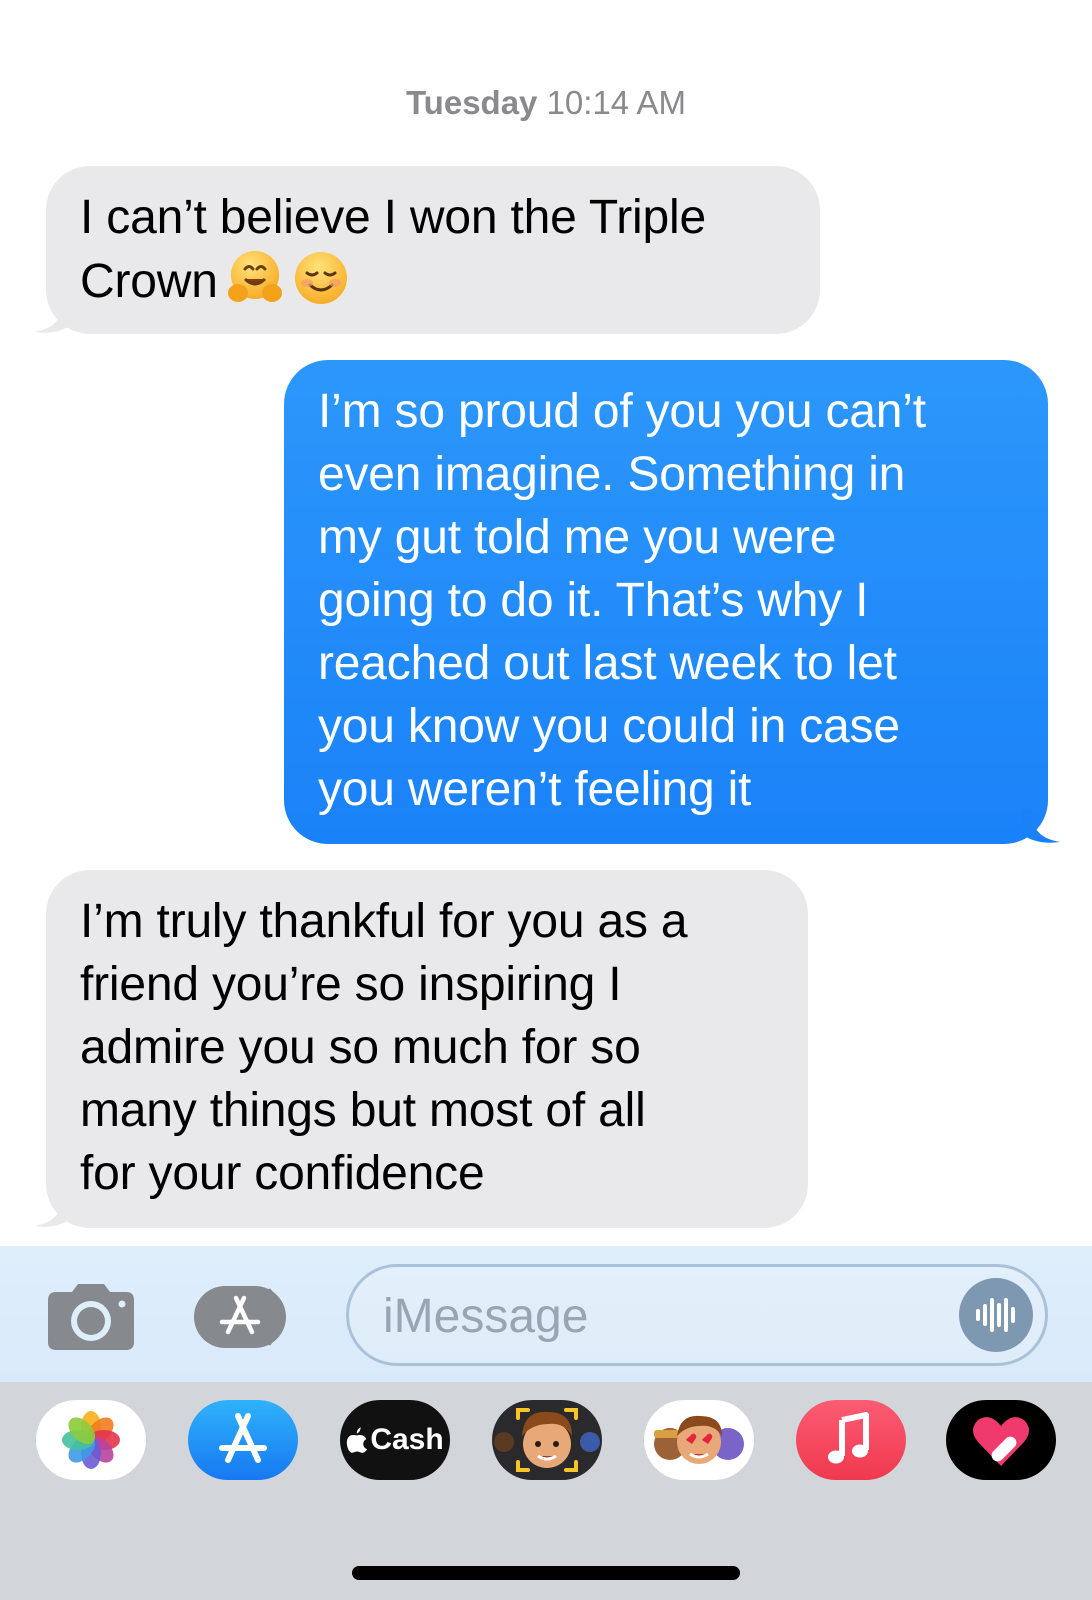 The width and height of the screenshot is (1092, 1600). I want to click on music-app-button, so click(851, 1440).